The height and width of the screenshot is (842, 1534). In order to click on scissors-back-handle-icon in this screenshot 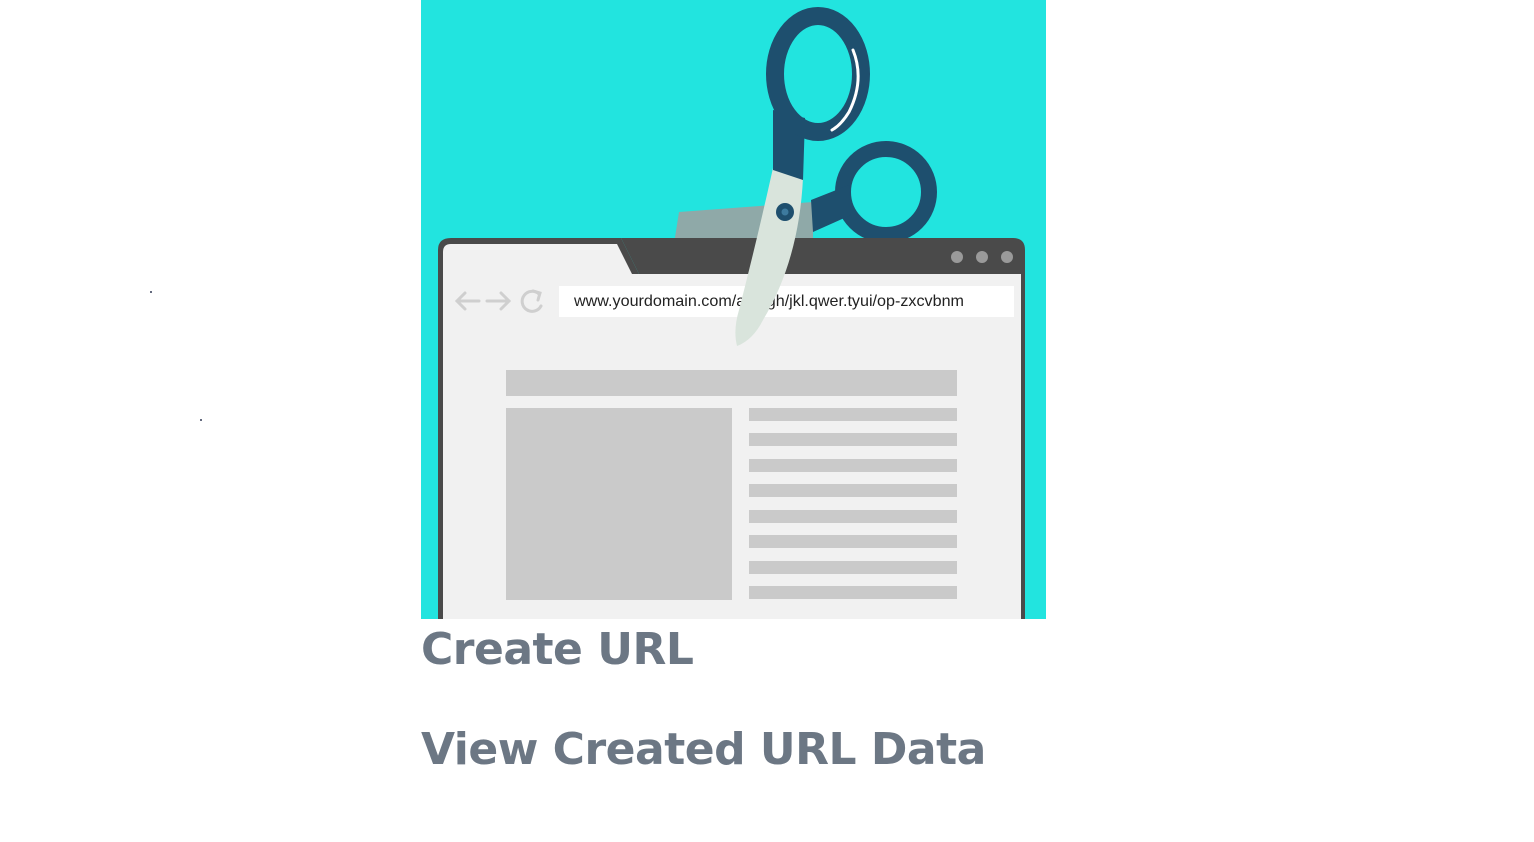, I will do `click(886, 192)`.